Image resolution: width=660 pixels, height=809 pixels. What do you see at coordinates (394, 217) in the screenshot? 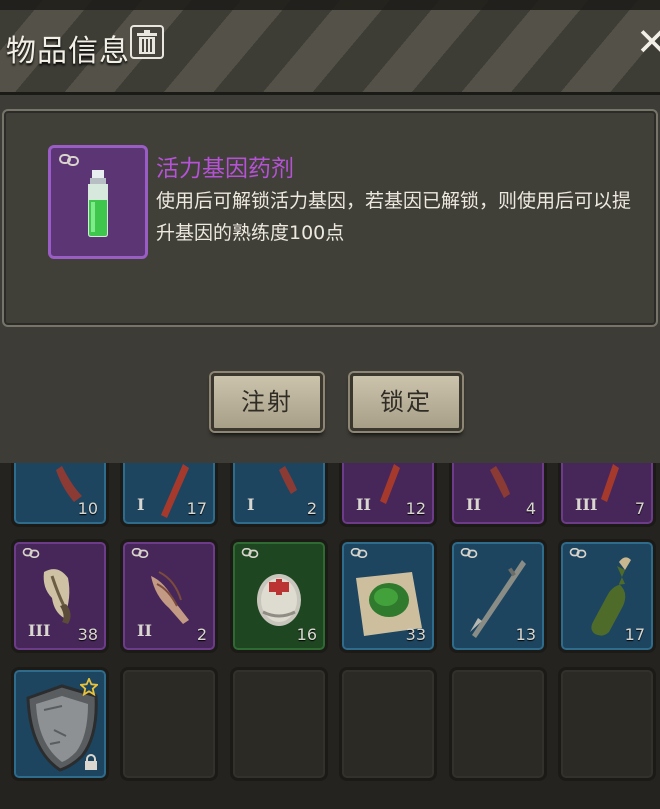
I see `item-description: 使用后可解锁活力基因，若基因已解锁，则使用后可以提升基因的熟练度100点` at bounding box center [394, 217].